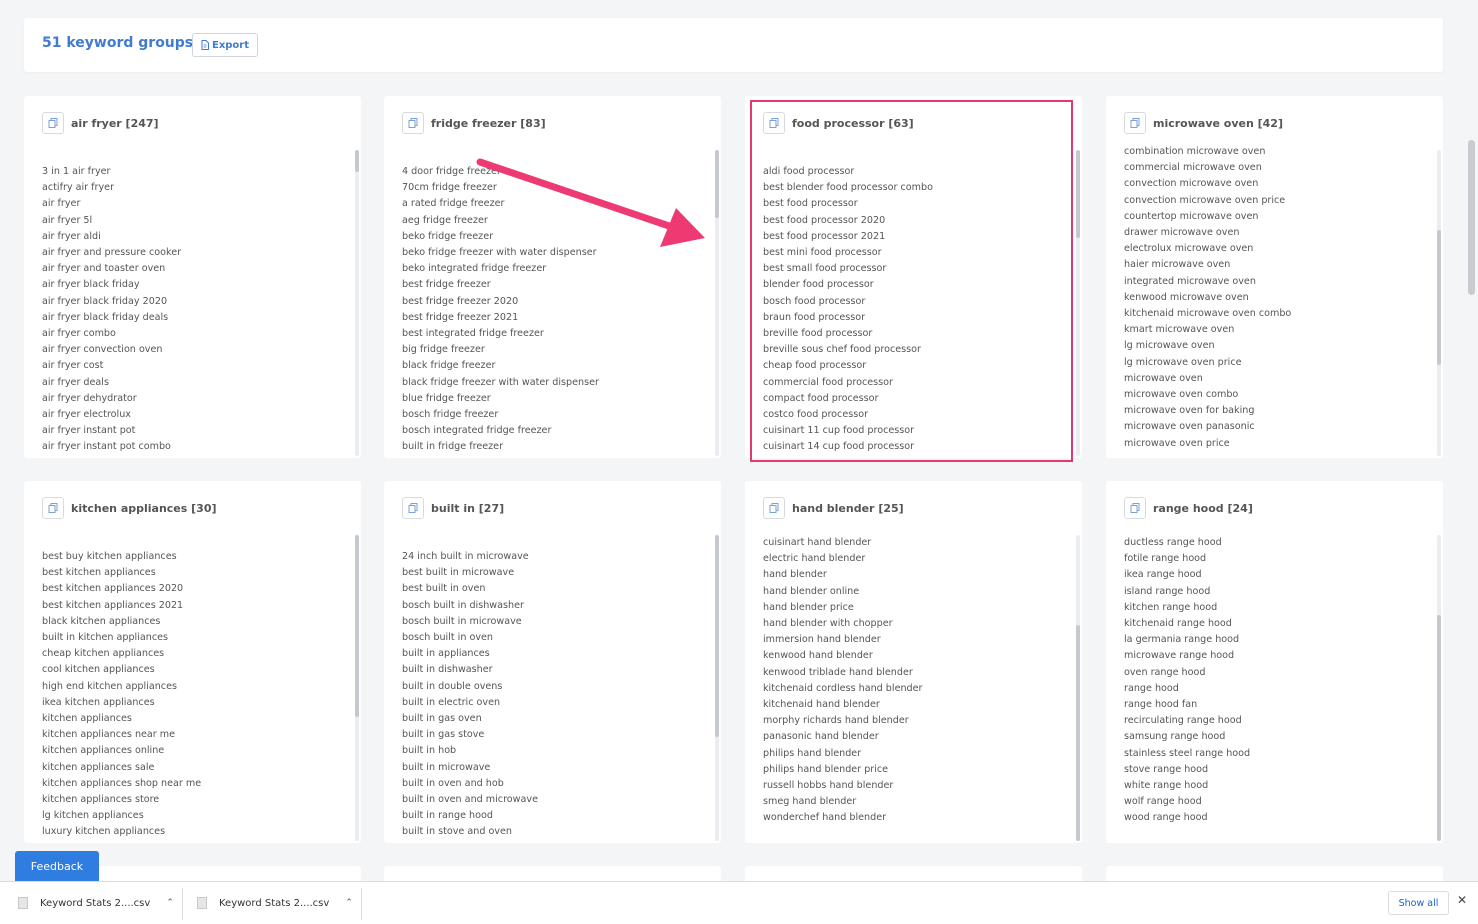 This screenshot has height=924, width=1478. Describe the element at coordinates (470, 670) in the screenshot. I see `keyword-item: built in dishwasher` at that location.